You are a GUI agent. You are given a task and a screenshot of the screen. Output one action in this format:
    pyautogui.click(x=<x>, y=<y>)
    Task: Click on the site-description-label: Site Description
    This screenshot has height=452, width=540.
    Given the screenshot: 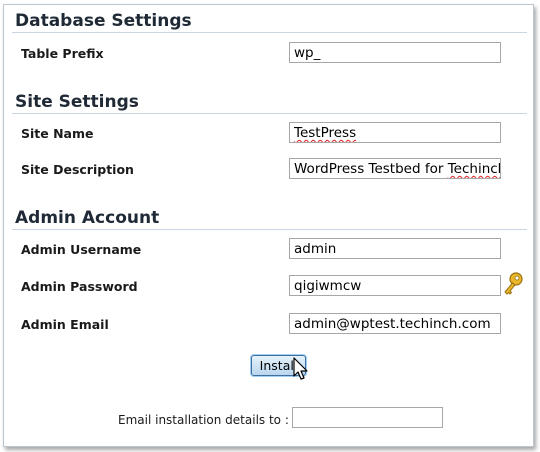 What is the action you would take?
    pyautogui.click(x=77, y=169)
    